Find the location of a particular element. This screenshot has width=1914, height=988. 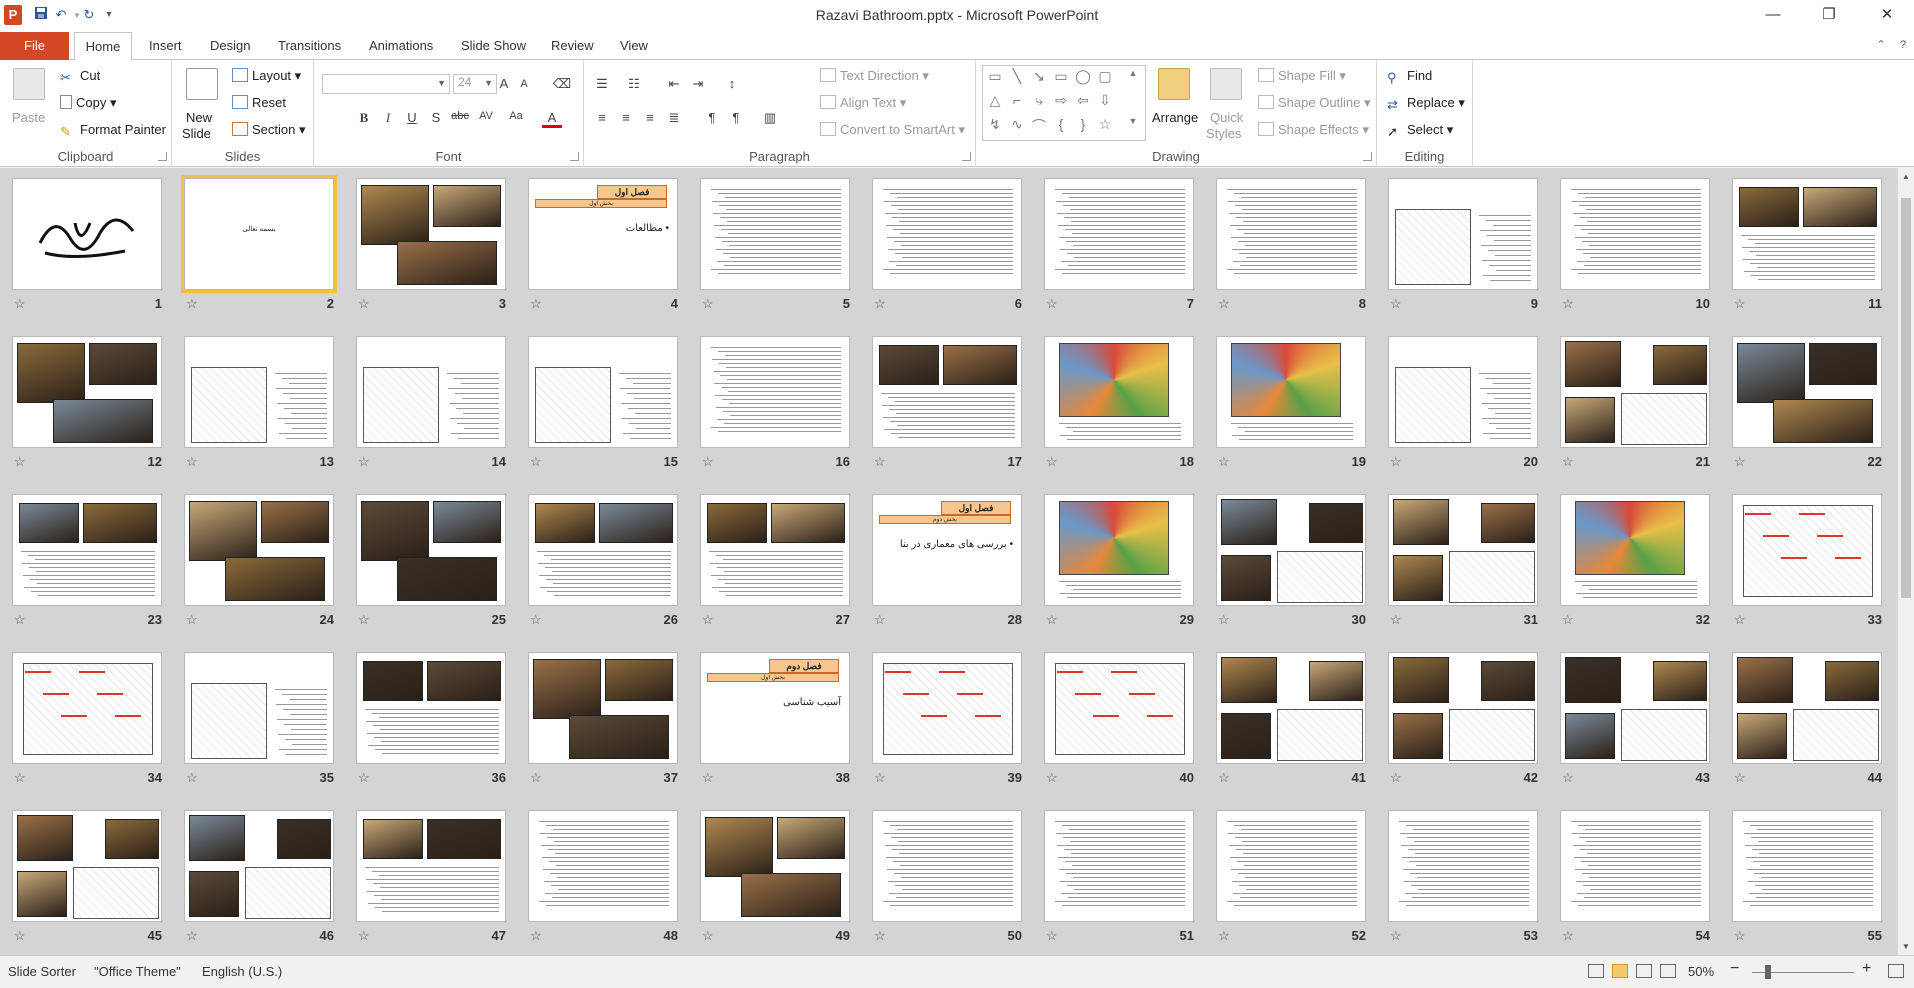

text-box-shape-icon: ▭ is located at coordinates (995, 76).